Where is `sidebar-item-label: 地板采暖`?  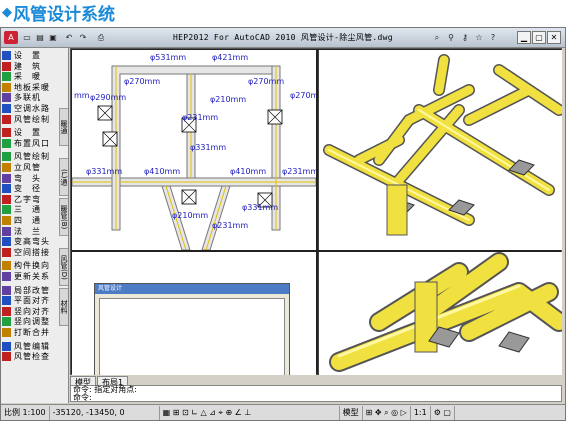 sidebar-item-label: 地板采暖 is located at coordinates (32, 87).